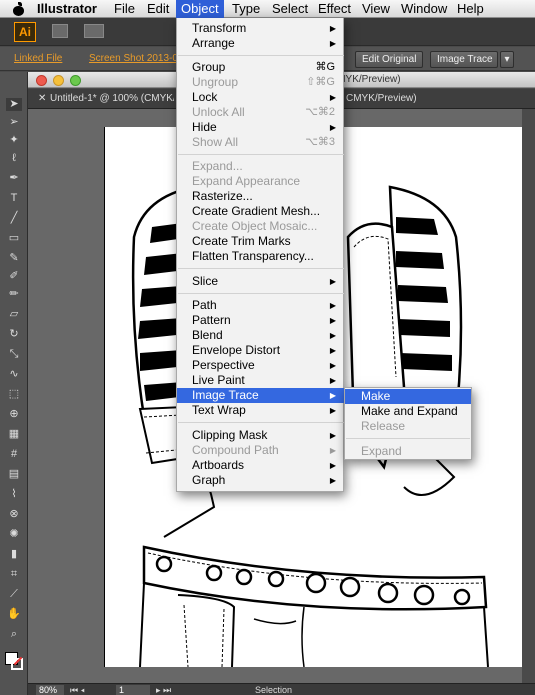  What do you see at coordinates (14, 534) in the screenshot?
I see `symbol-sprayer-tool-icon: ✺` at bounding box center [14, 534].